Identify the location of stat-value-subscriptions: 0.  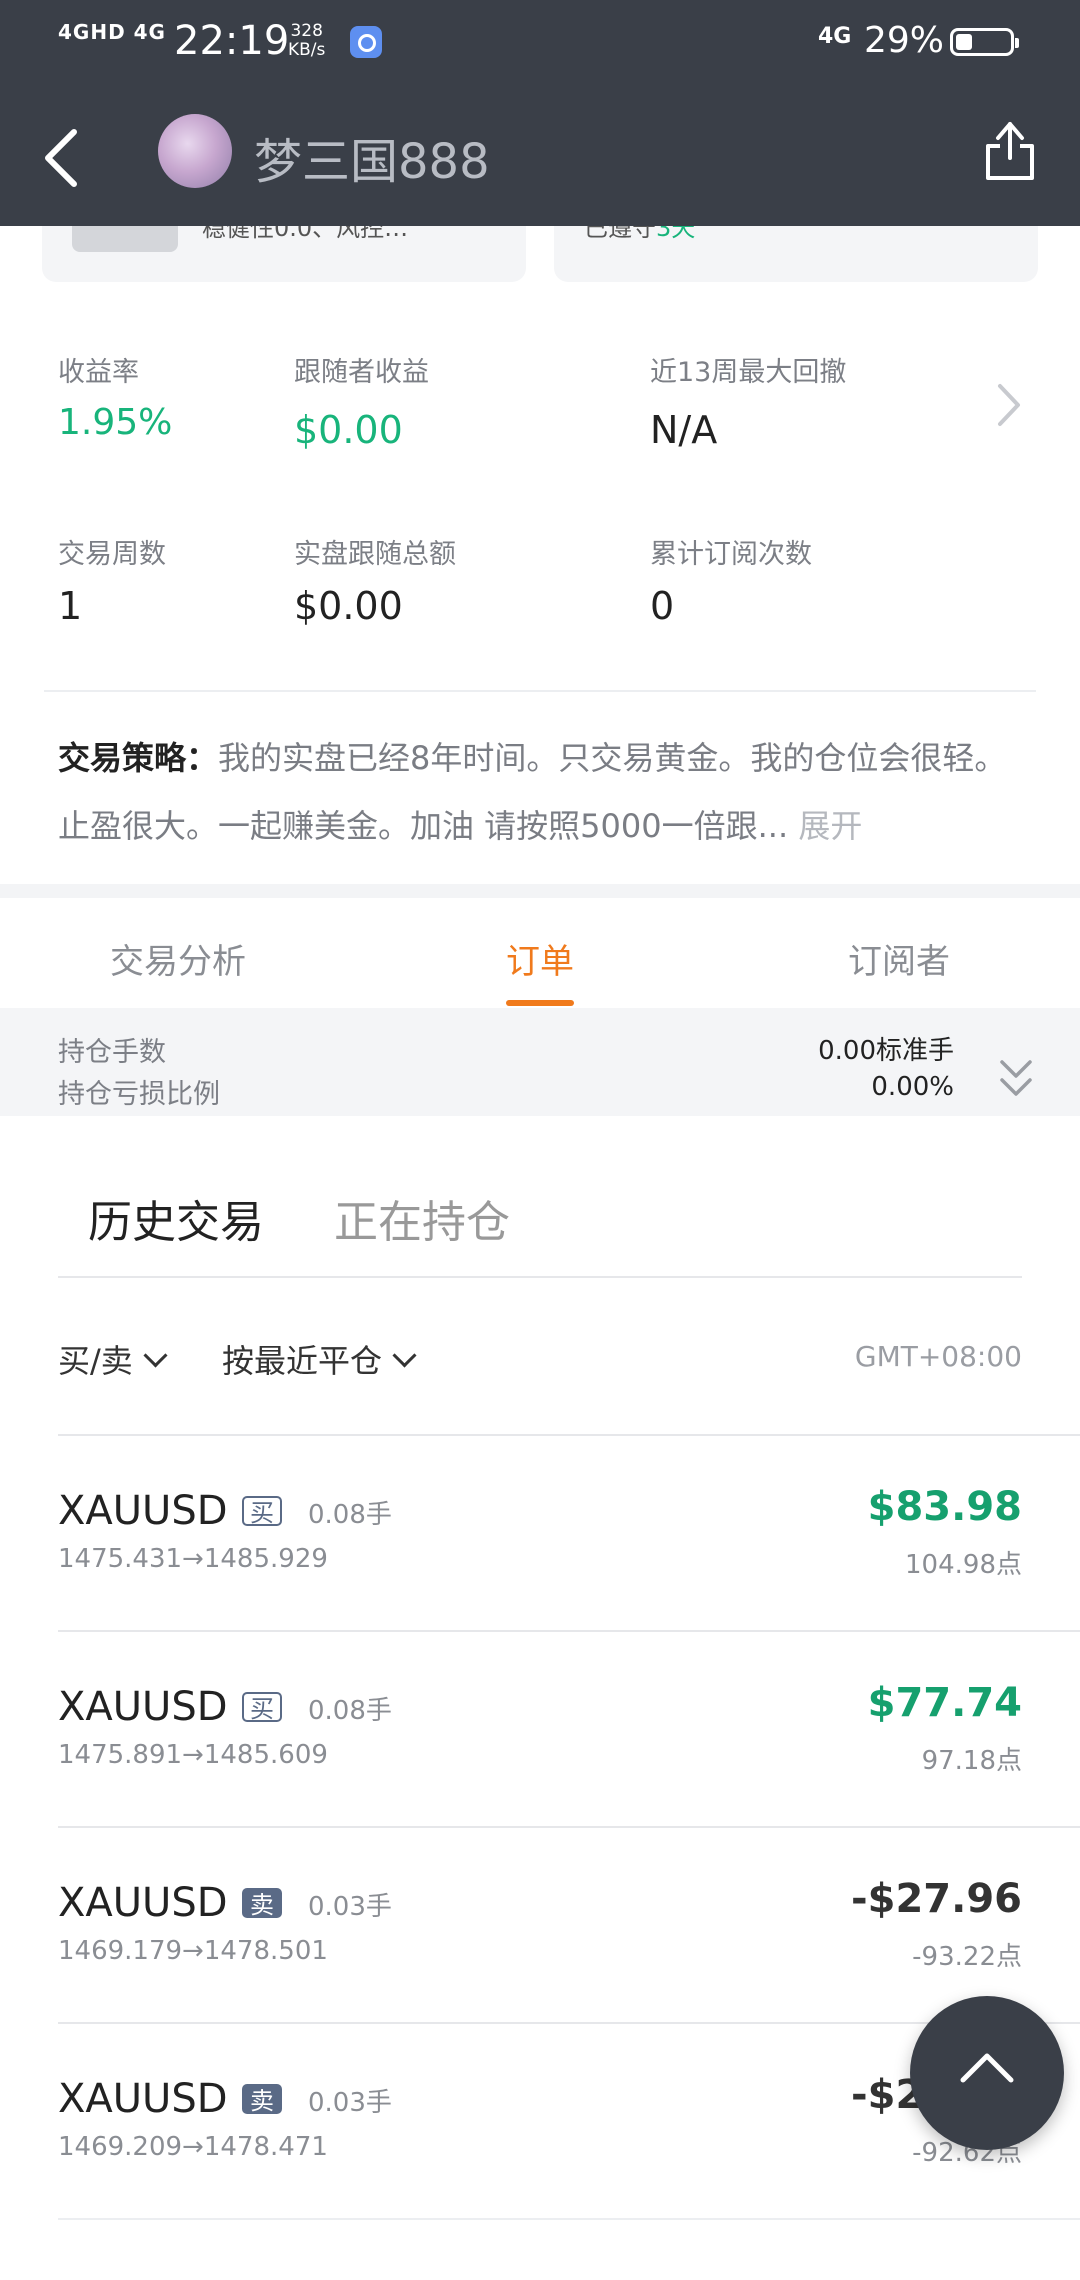
(662, 606).